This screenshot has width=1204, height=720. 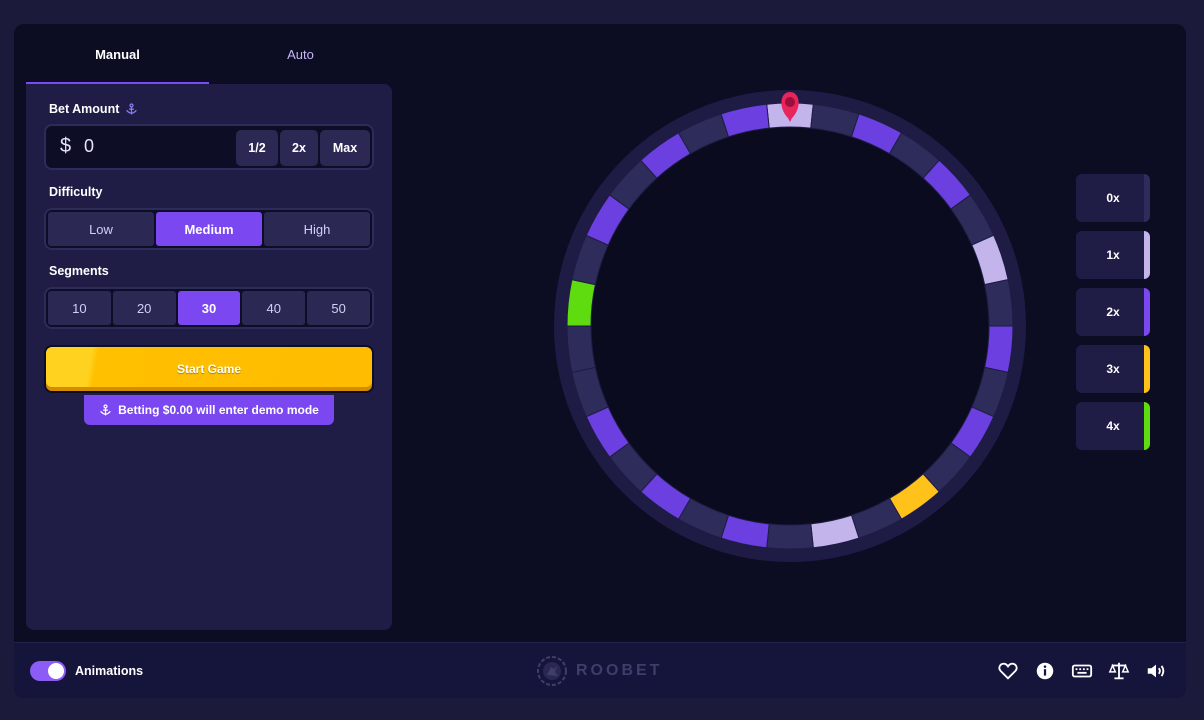 I want to click on difficulty-medium: Medium, so click(x=209, y=229).